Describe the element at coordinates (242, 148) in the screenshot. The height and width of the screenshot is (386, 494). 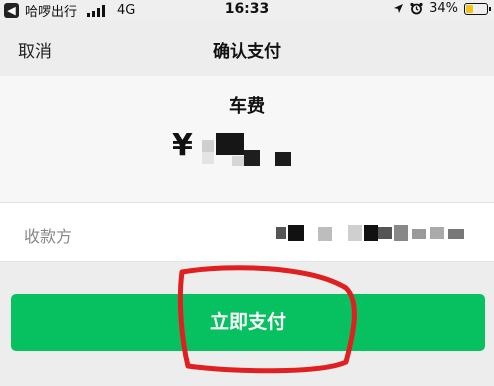
I see `amount-row: ¥` at that location.